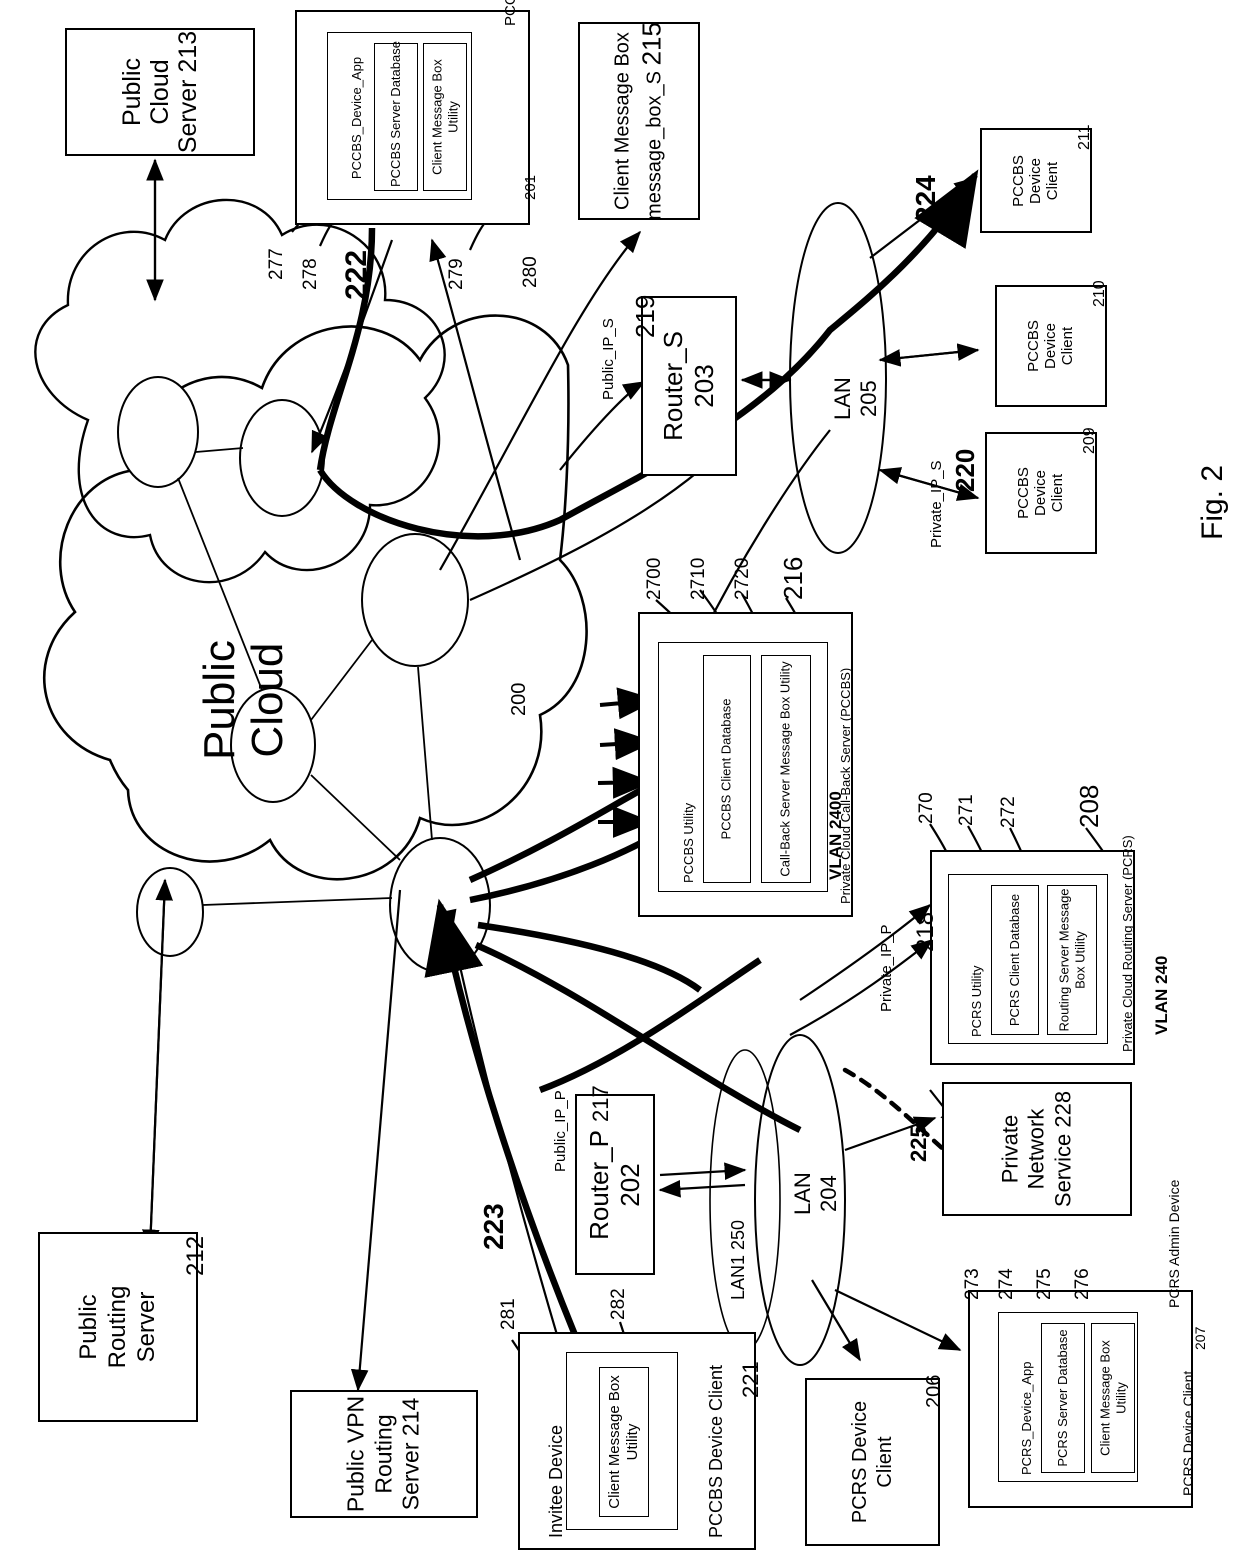 This screenshot has width=1240, height=1558. I want to click on pcrs-server-database-box: PCRS Server Database, so click(1063, 1398).